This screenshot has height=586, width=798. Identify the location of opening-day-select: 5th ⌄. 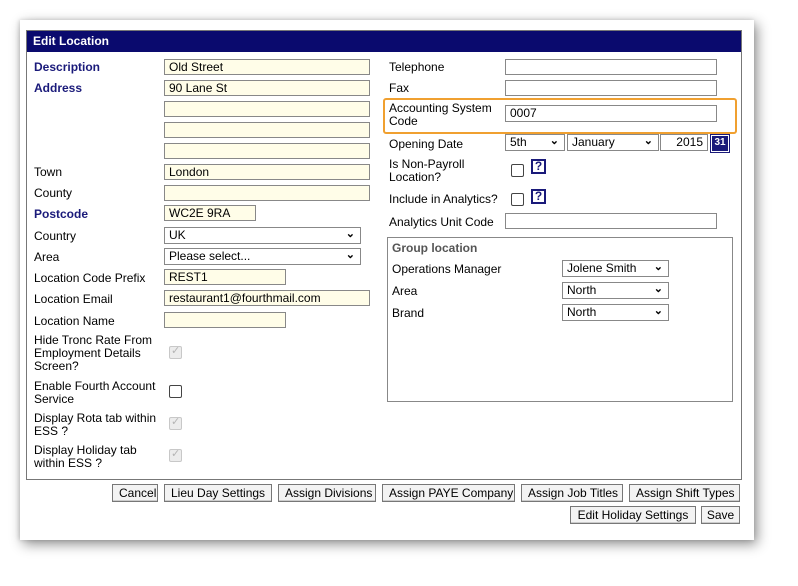
(535, 142).